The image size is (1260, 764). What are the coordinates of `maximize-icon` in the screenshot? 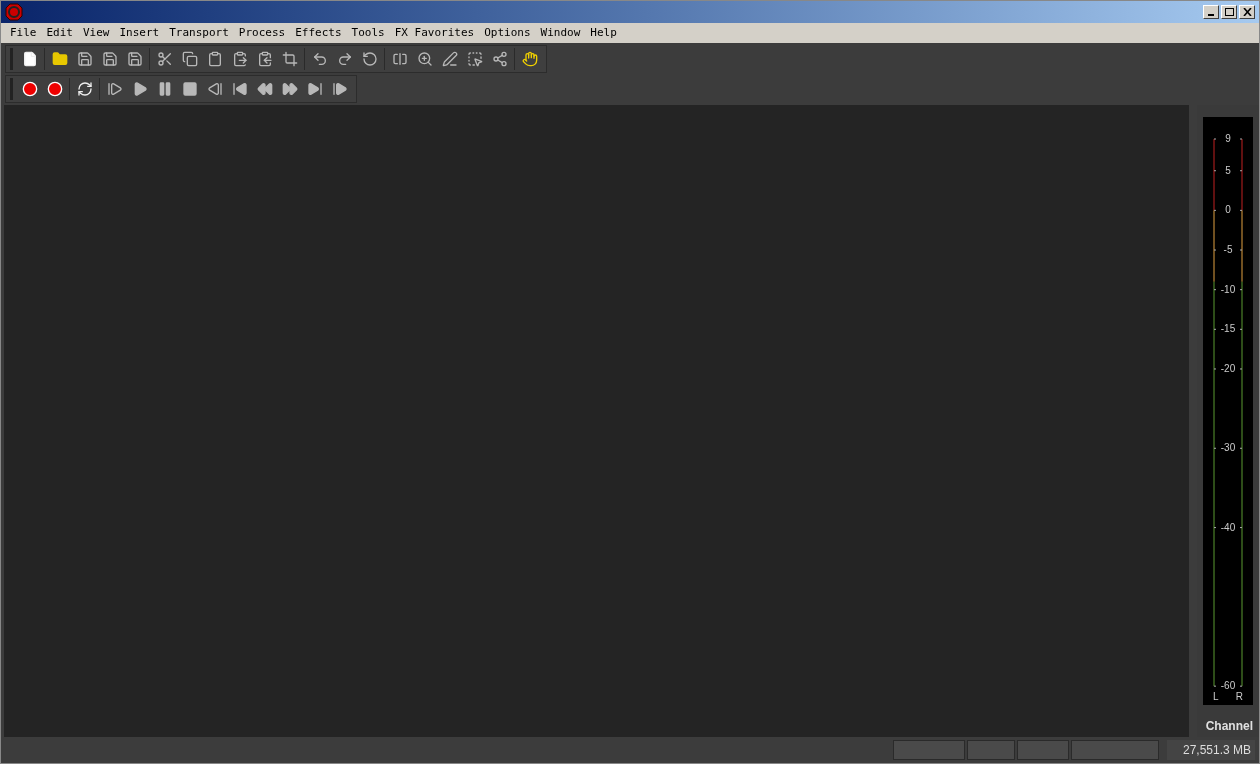 It's located at (1229, 12).